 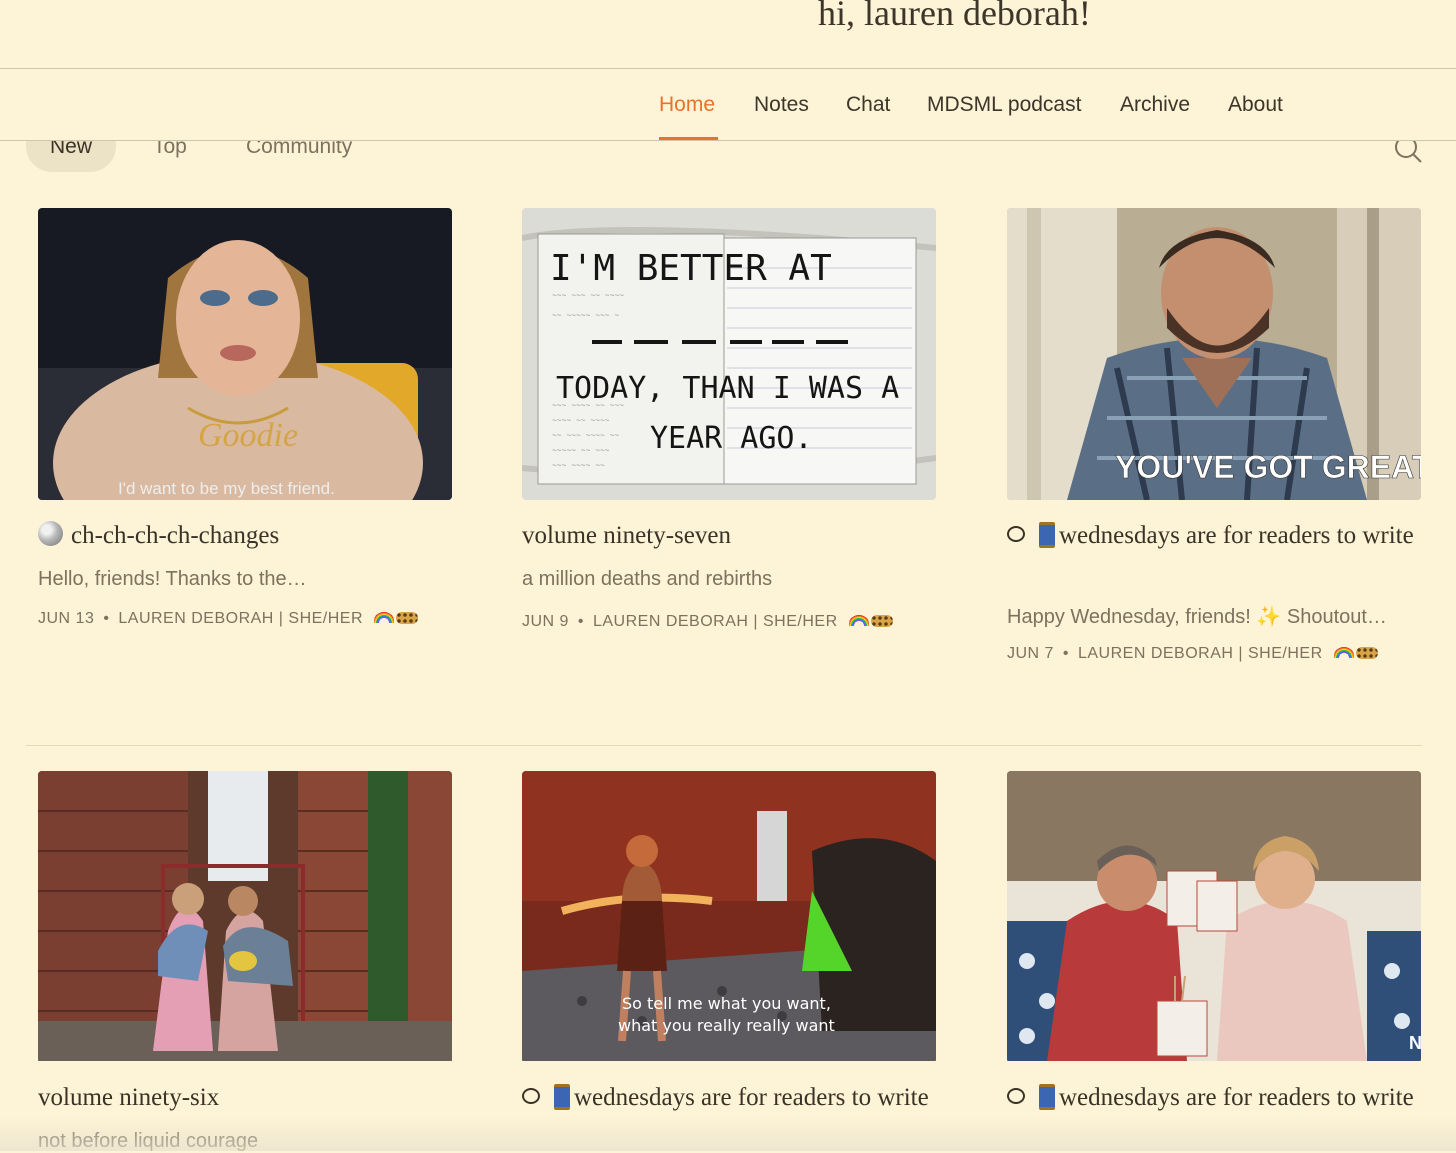 I want to click on nav-chat: Chat, so click(x=868, y=105).